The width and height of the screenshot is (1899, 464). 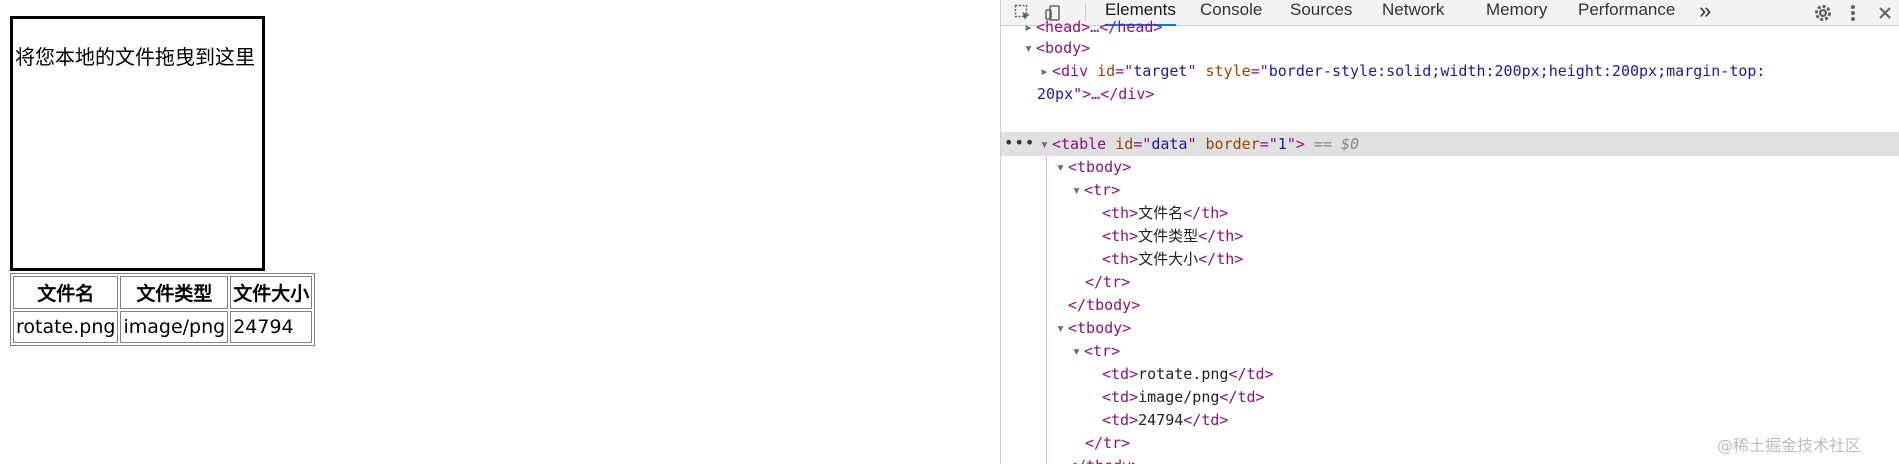 I want to click on tree-line-table: ▾ <table id="data" border="1"> == $0, so click(x=1198, y=144).